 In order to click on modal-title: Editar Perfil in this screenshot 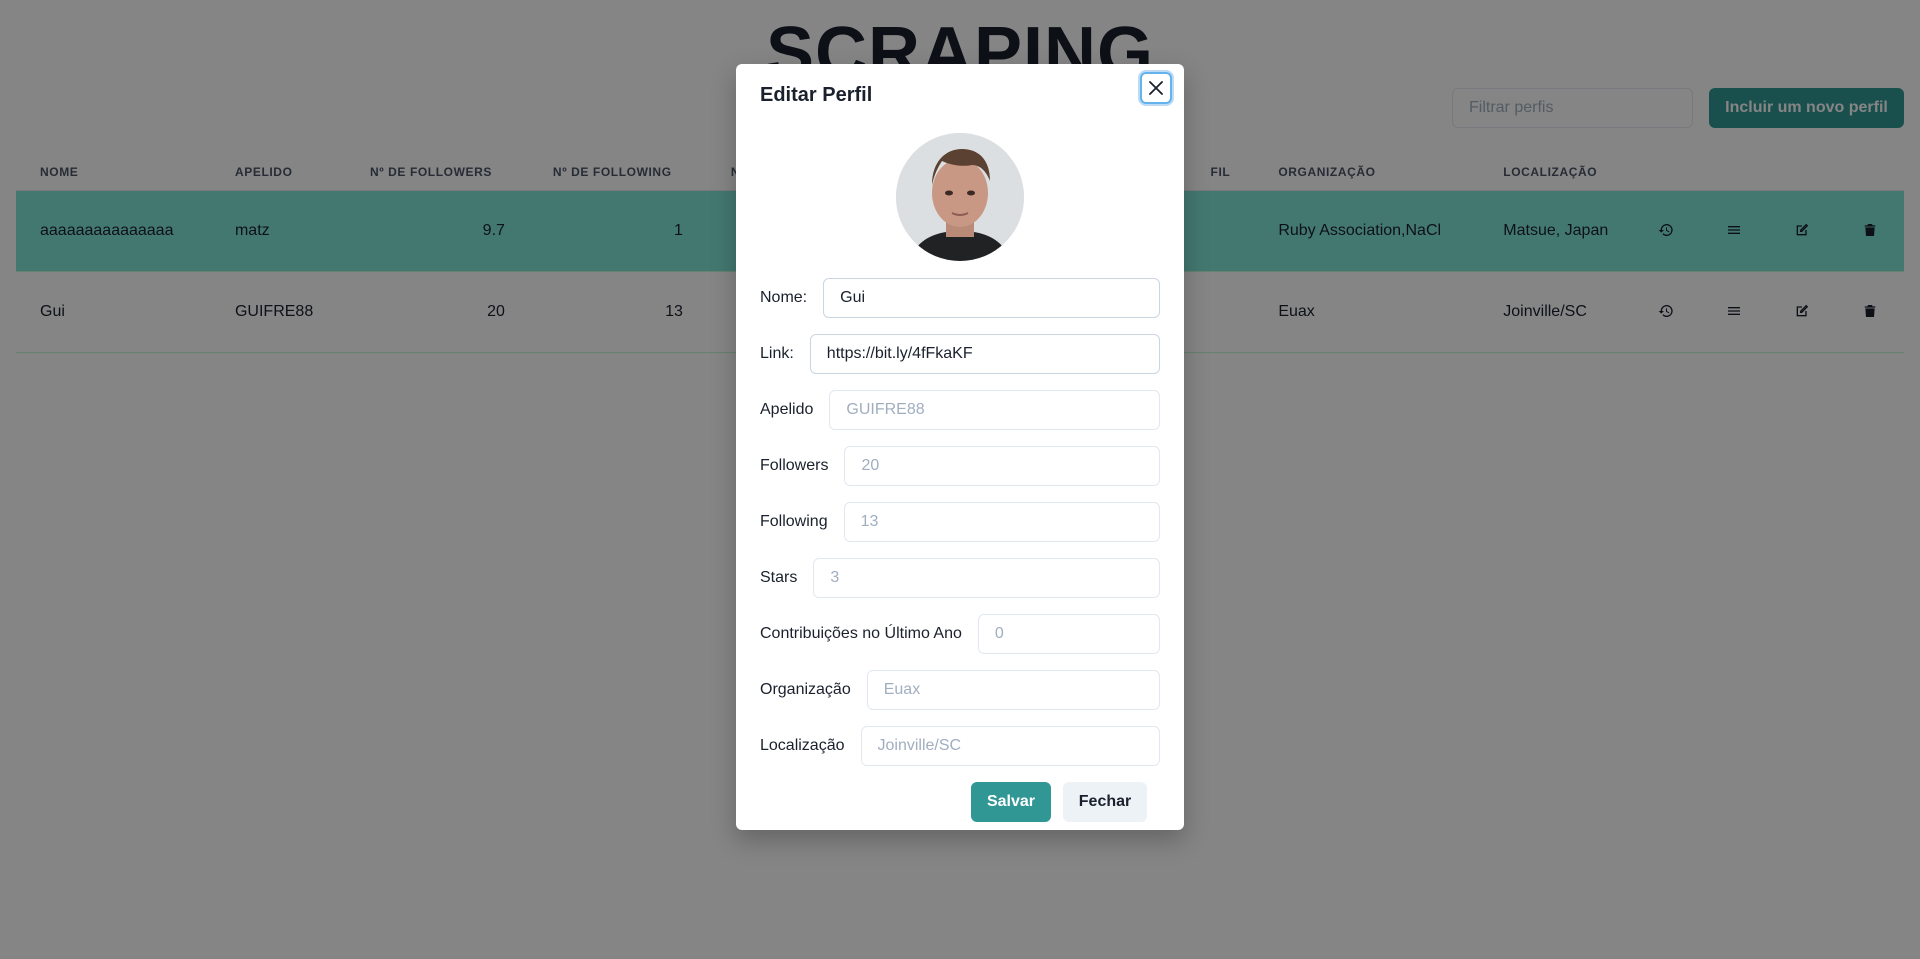, I will do `click(816, 95)`.